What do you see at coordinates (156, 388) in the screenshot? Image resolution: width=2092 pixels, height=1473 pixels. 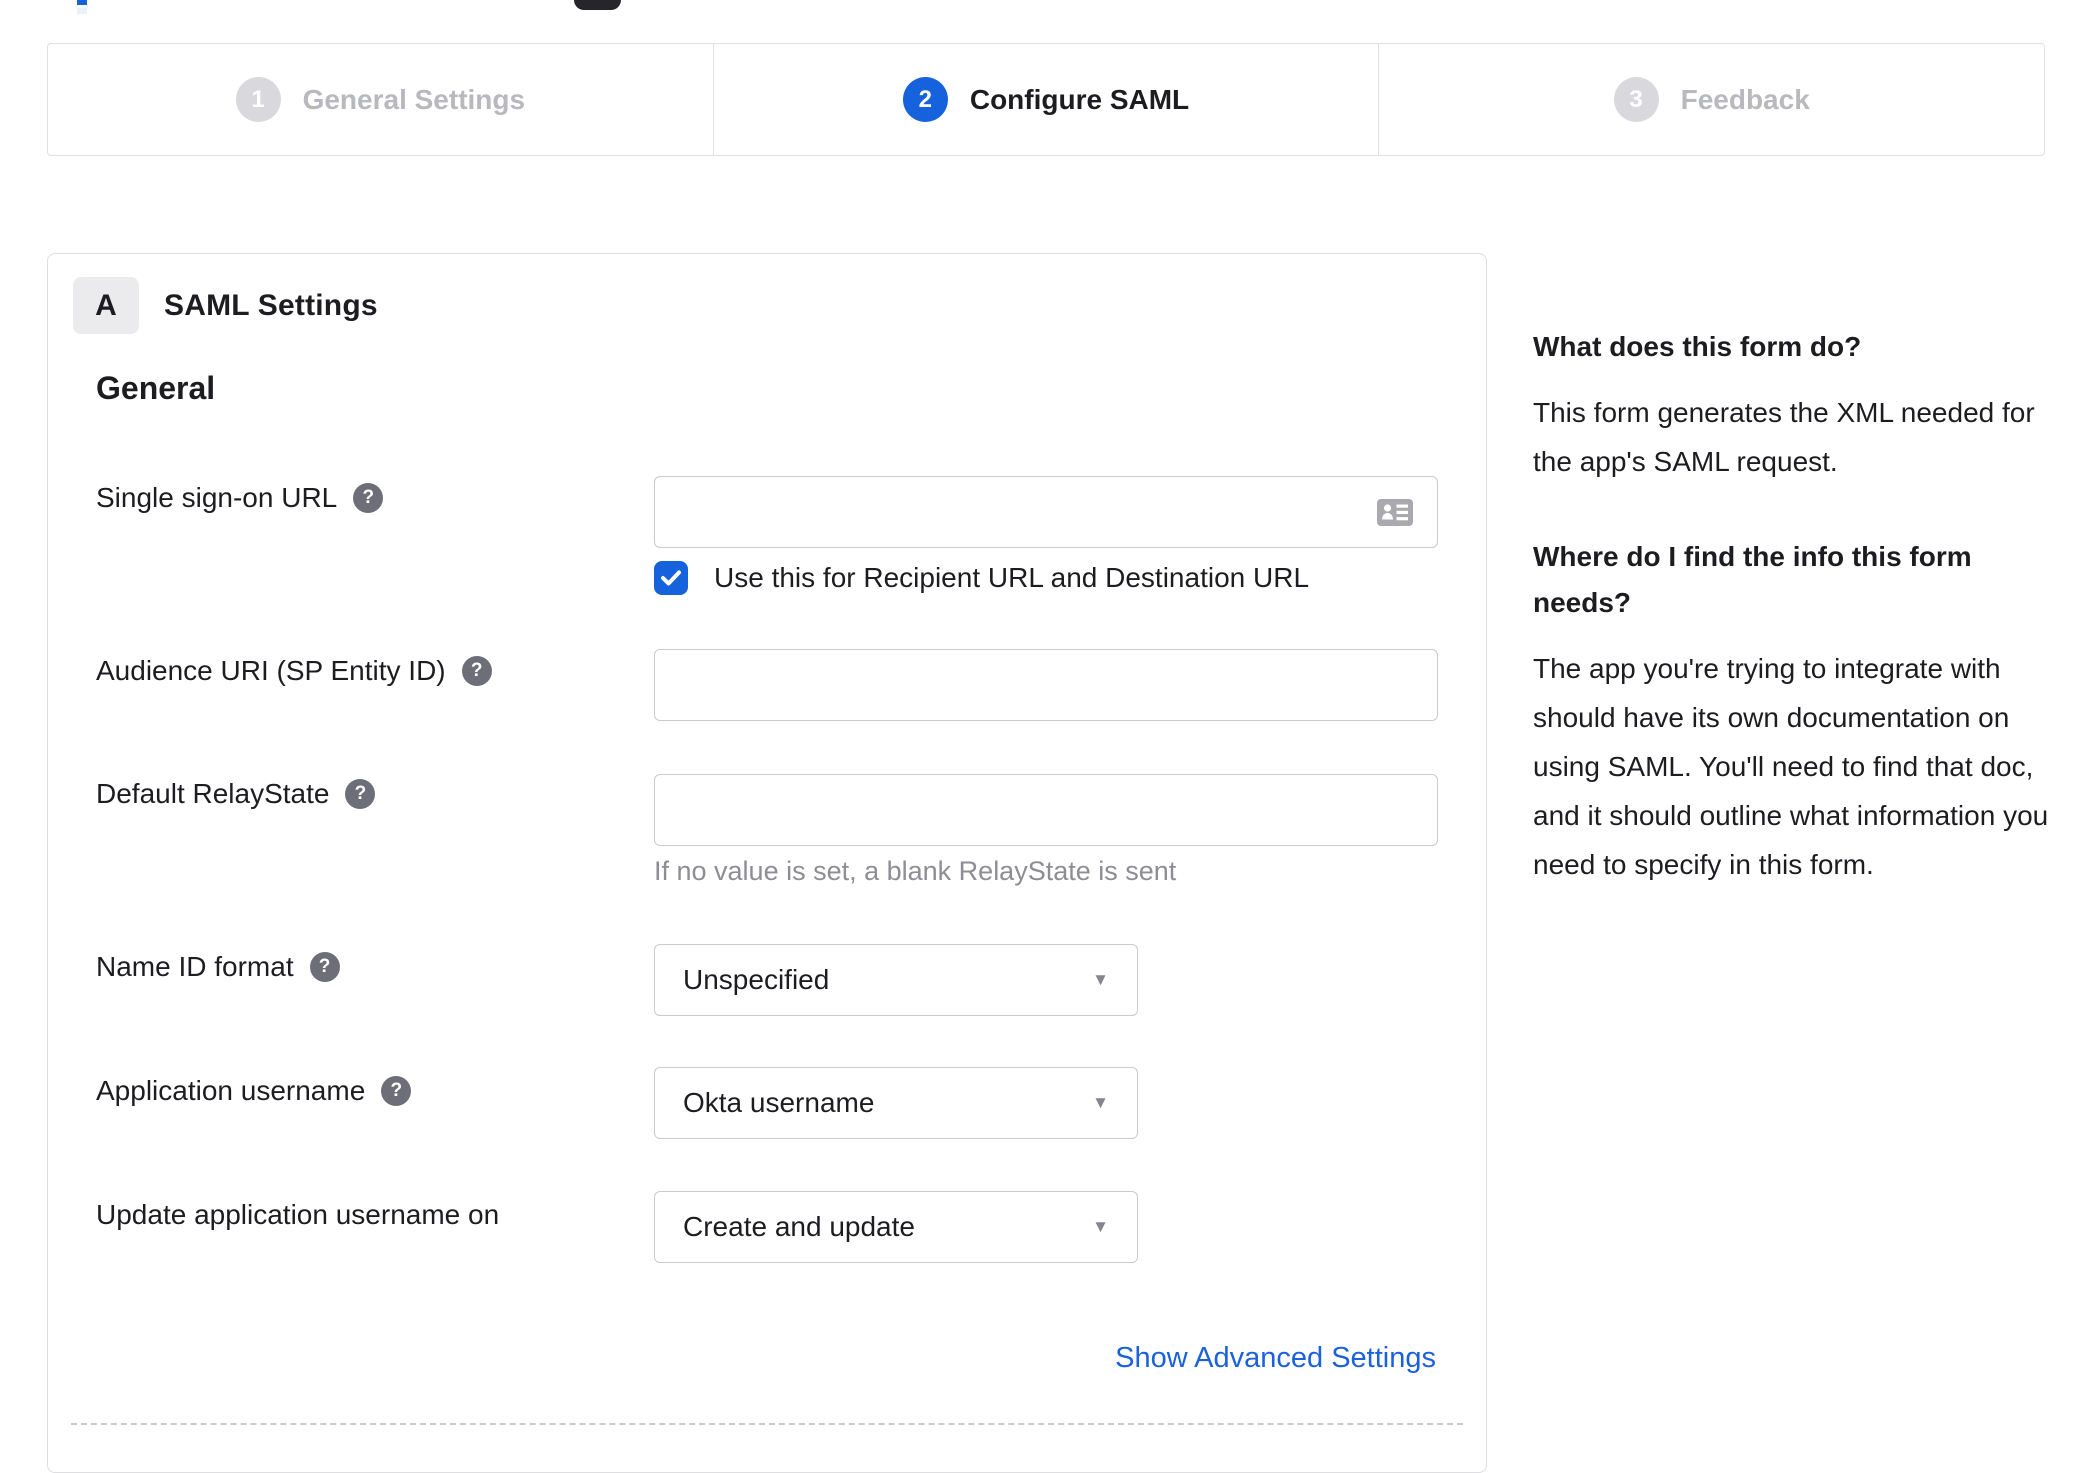 I see `general-section-heading: General` at bounding box center [156, 388].